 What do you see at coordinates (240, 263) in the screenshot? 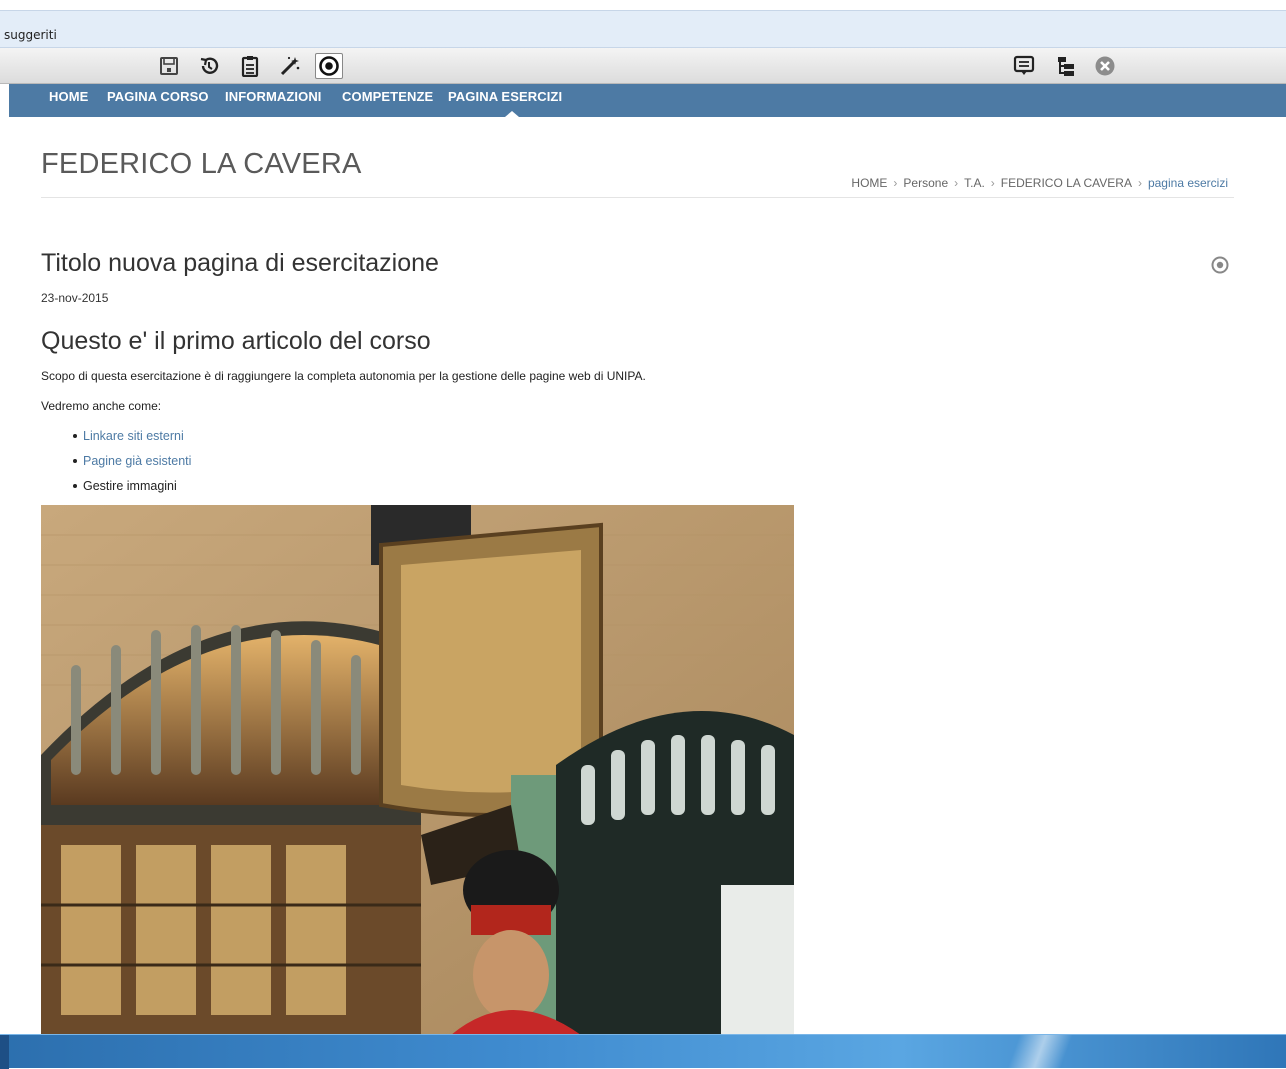
I see `article-title: Titolo nuova pagina di esercitazione` at bounding box center [240, 263].